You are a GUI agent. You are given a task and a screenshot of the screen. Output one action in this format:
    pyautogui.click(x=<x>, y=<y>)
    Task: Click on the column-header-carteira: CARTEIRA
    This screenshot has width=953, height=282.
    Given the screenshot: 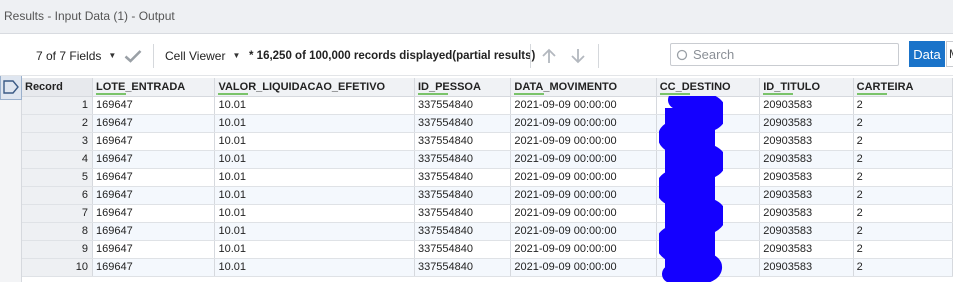 What is the action you would take?
    pyautogui.click(x=903, y=87)
    